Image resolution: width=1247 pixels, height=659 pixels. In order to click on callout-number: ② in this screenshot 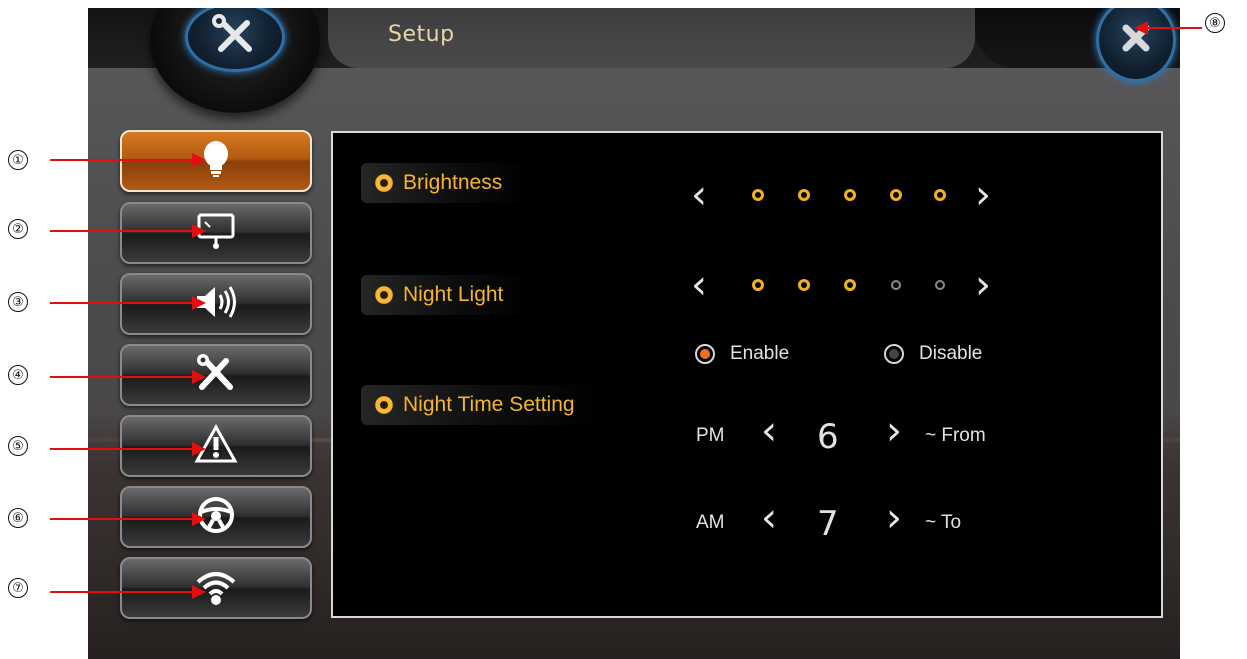, I will do `click(18, 229)`.